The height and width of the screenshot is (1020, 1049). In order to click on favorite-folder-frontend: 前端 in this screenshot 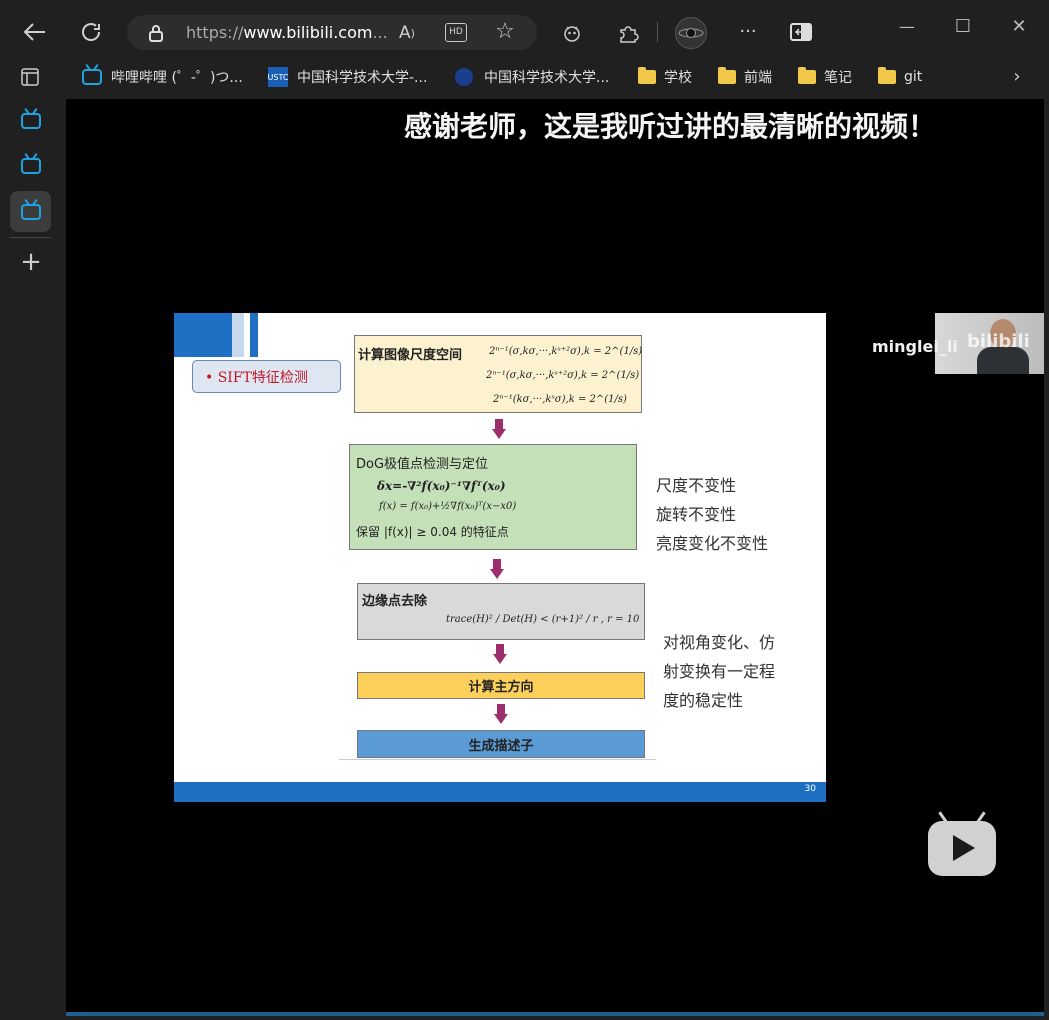, I will do `click(745, 77)`.